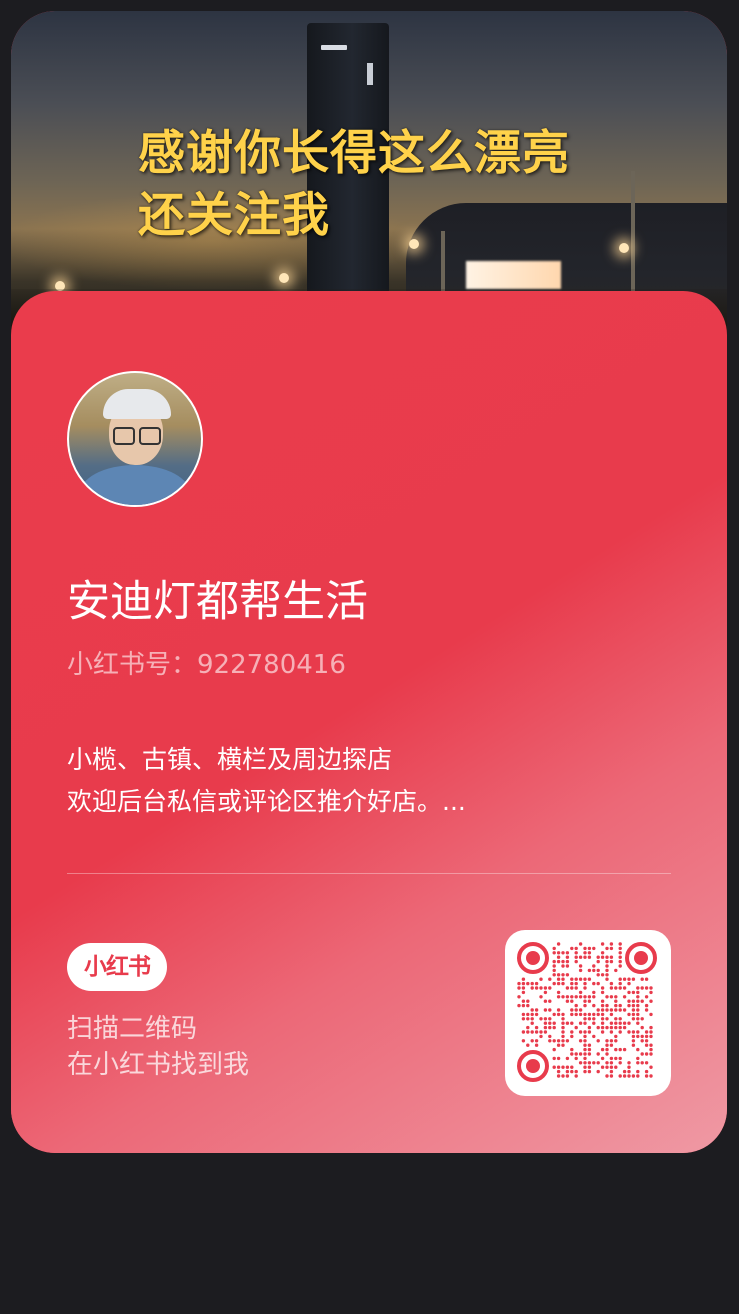 Image resolution: width=739 pixels, height=1314 pixels. I want to click on qr-code, so click(588, 1013).